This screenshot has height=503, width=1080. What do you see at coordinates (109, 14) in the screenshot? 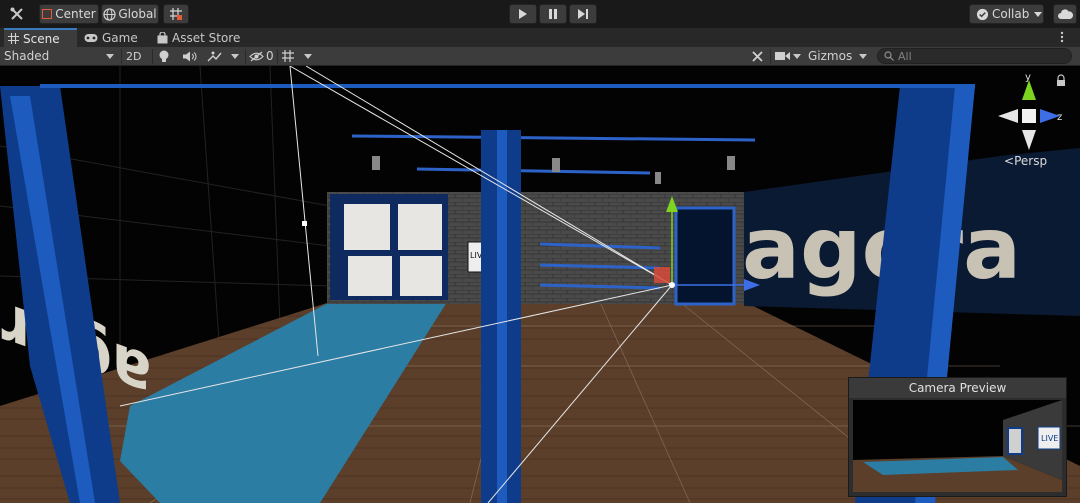
I see `globe-icon` at bounding box center [109, 14].